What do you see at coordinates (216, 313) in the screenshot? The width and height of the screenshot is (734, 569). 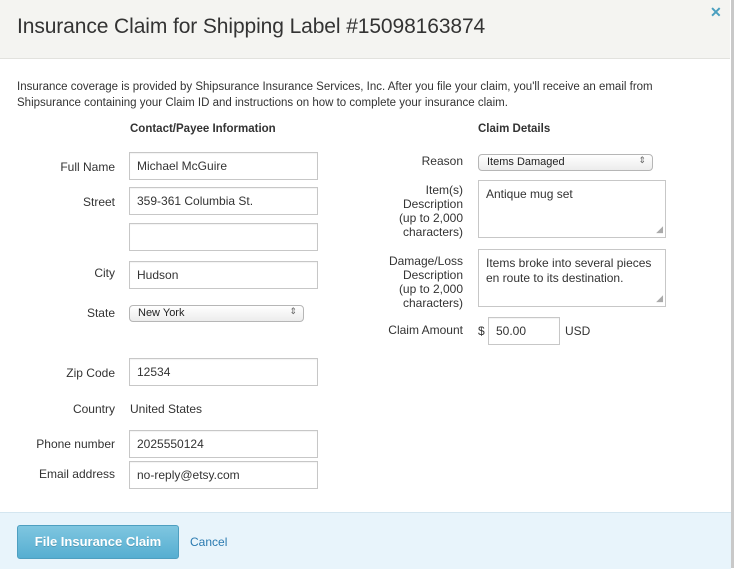 I see `state-select: New York ⇕` at bounding box center [216, 313].